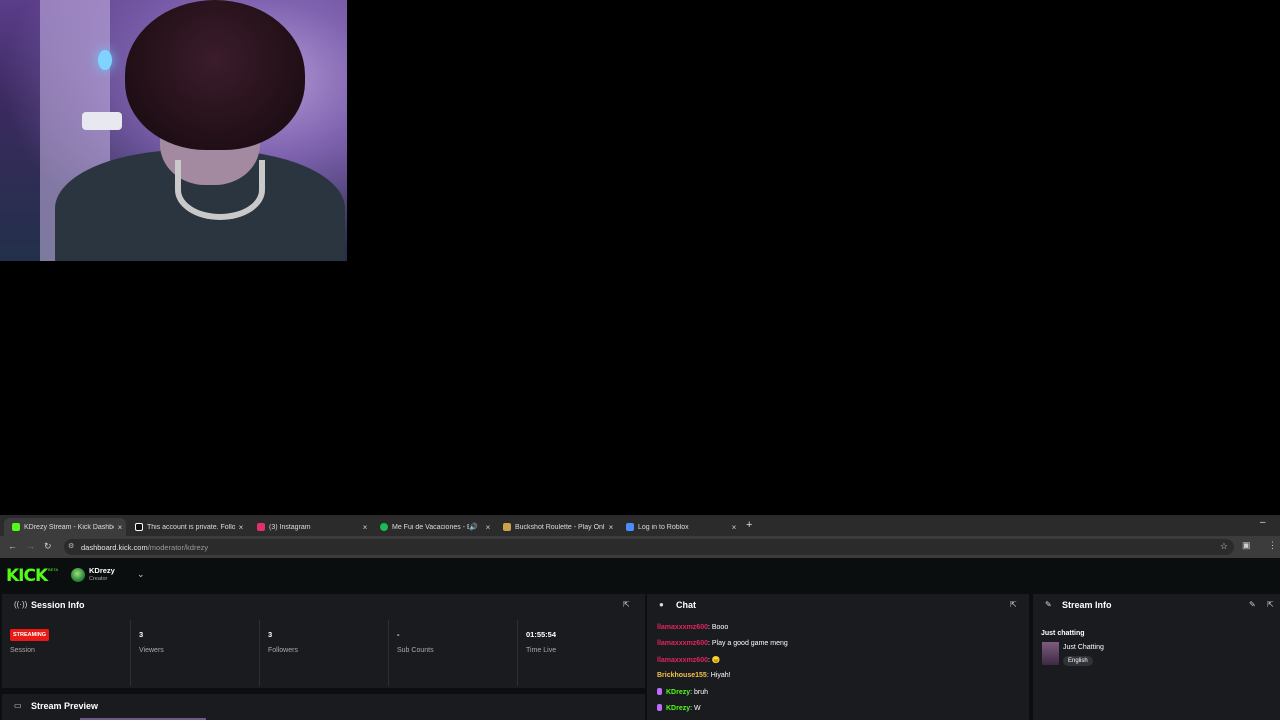  I want to click on channel-name: KDrezy, so click(102, 570).